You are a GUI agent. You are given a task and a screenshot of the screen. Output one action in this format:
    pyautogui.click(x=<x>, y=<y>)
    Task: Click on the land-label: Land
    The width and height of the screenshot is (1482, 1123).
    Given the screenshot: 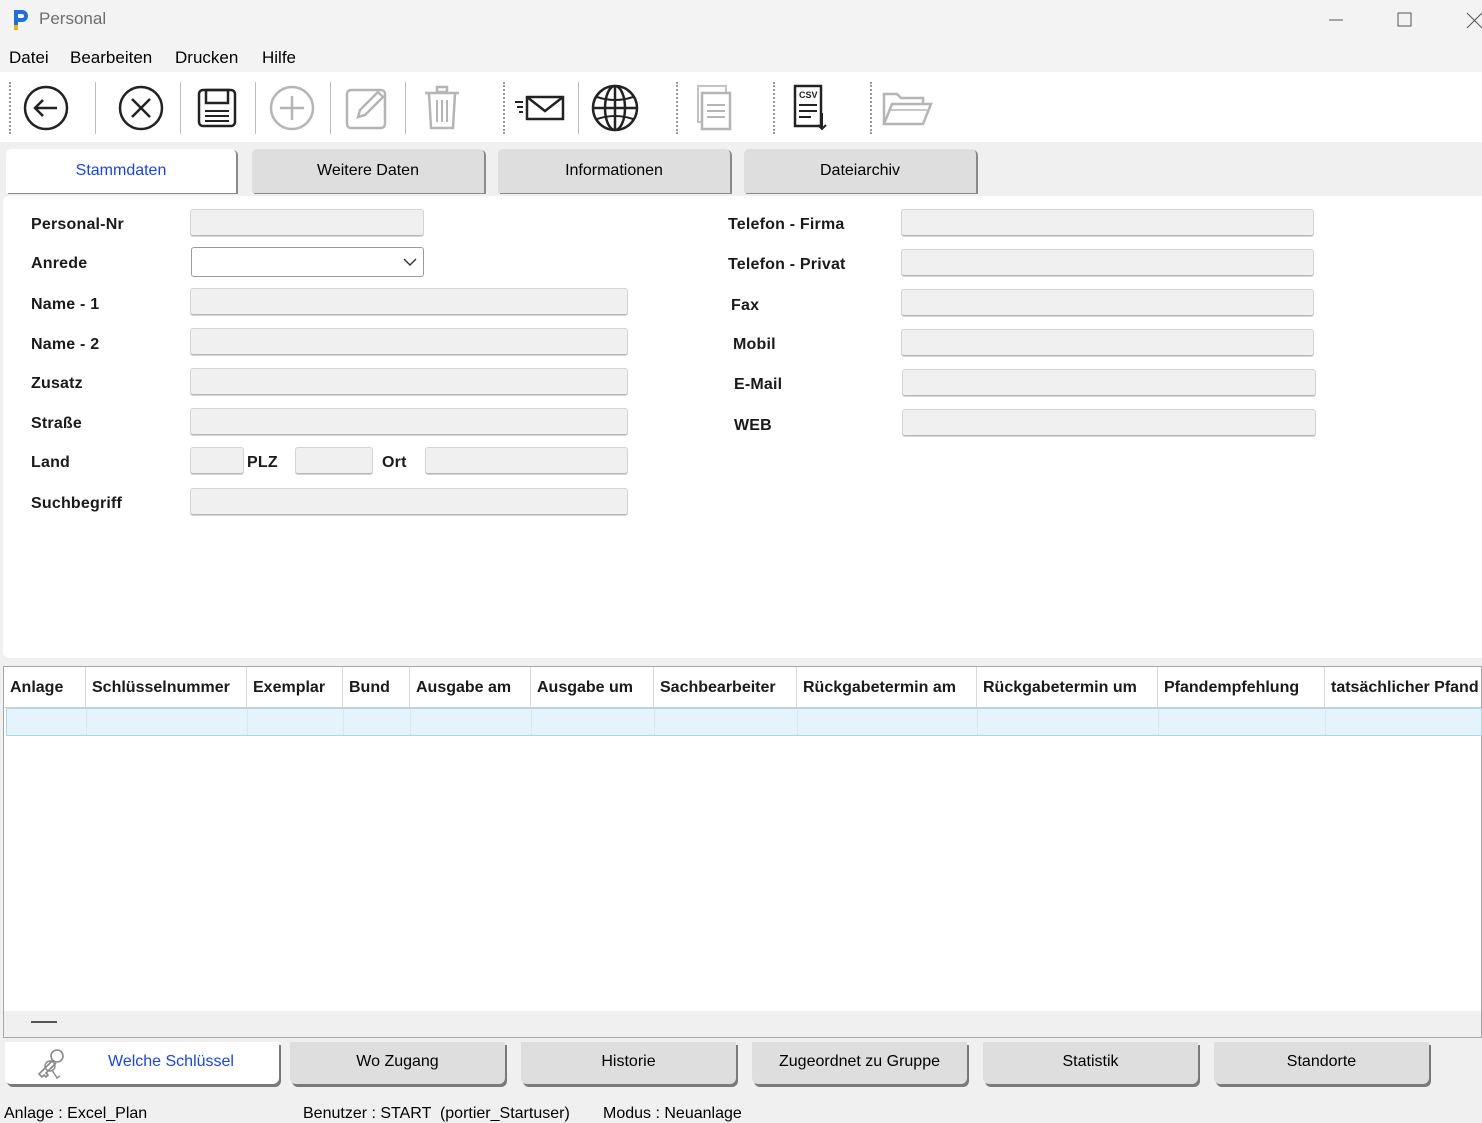 What is the action you would take?
    pyautogui.click(x=51, y=462)
    